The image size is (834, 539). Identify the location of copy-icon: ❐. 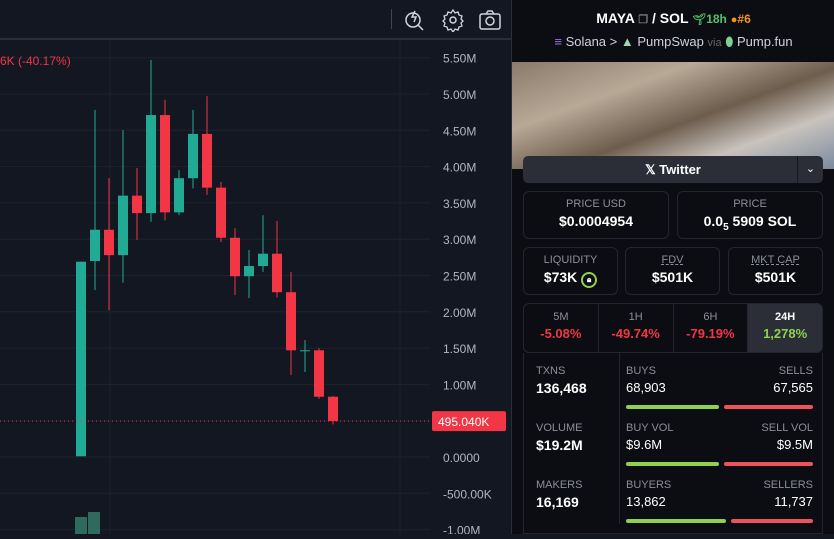
(643, 20).